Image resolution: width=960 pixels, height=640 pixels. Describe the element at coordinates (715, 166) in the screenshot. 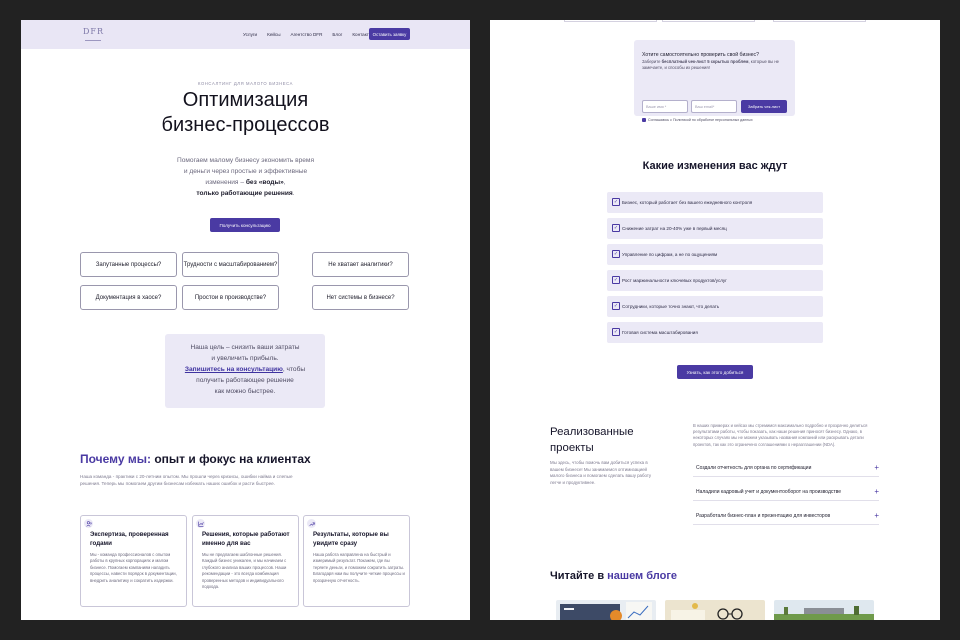

I see `changes-title: Какие изменения вас ждут` at that location.